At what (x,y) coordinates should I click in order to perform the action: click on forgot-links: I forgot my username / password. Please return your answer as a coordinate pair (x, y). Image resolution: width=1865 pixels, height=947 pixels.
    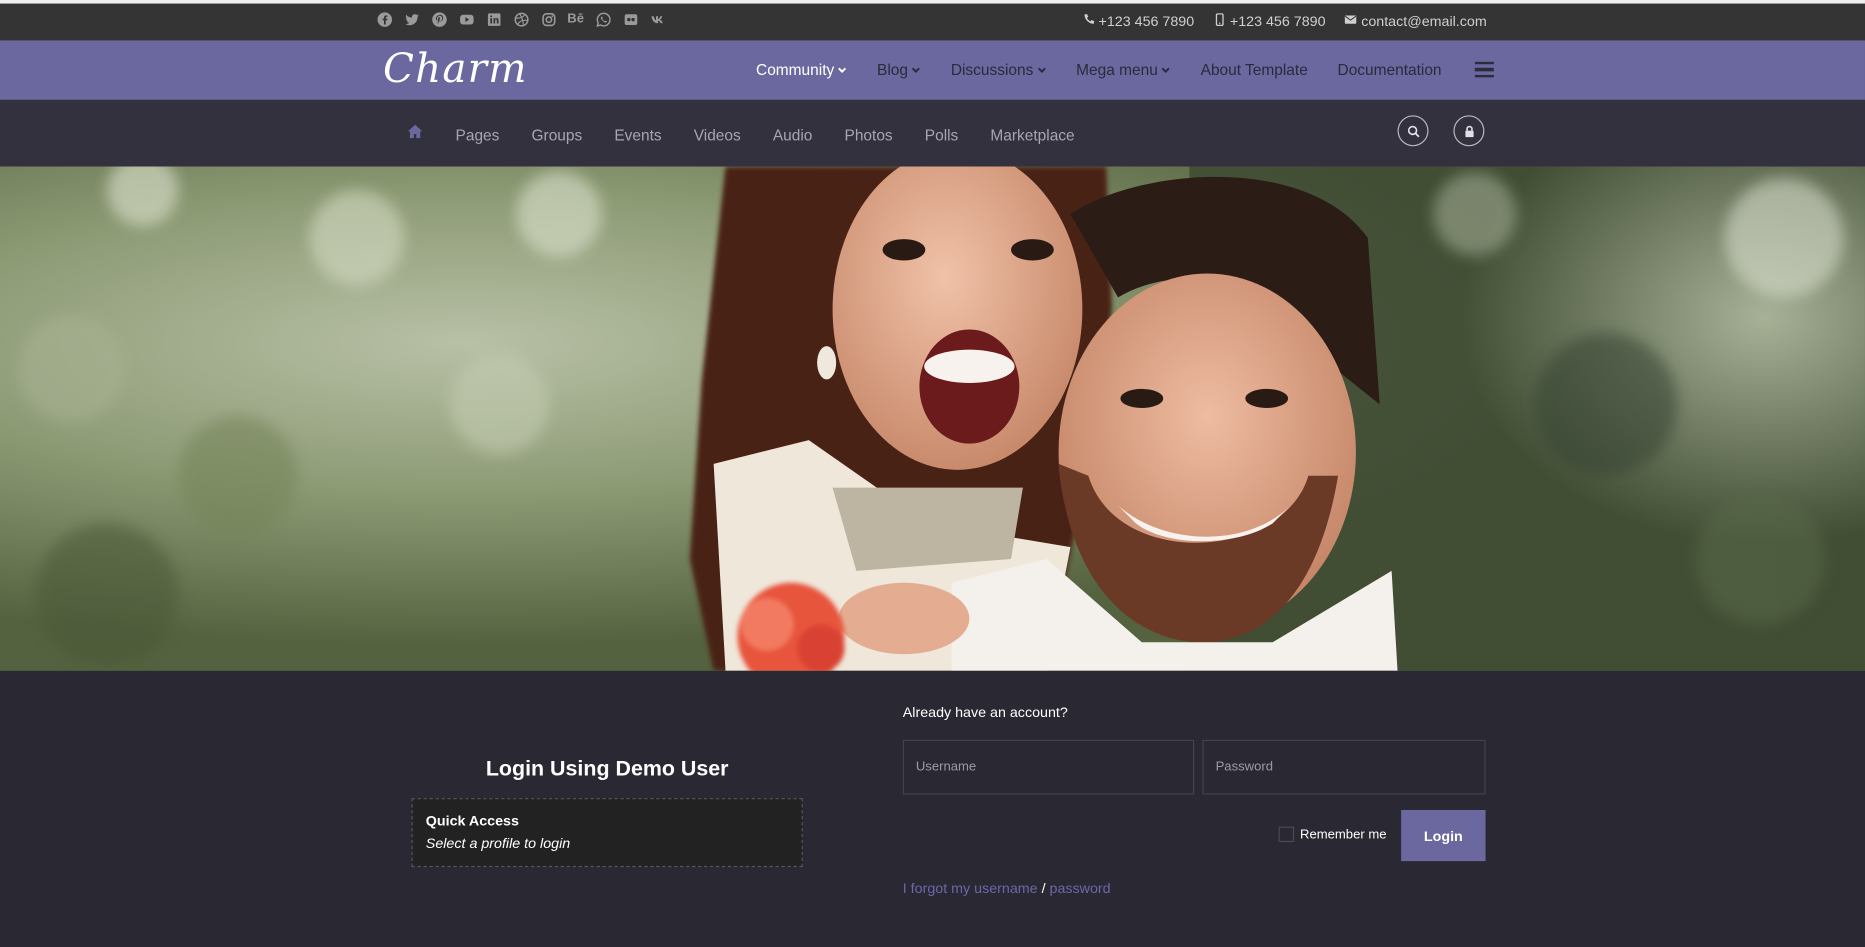
    Looking at the image, I should click on (1007, 888).